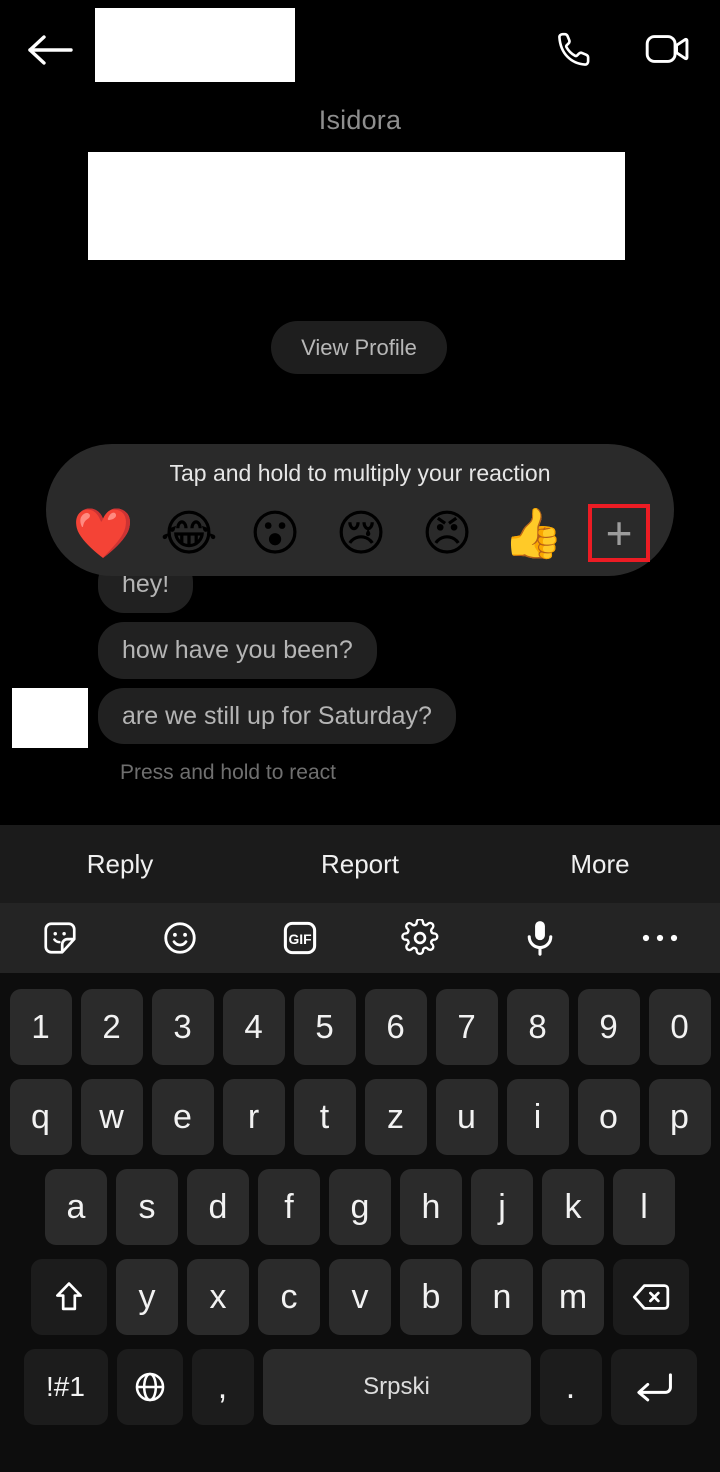 The image size is (720, 1472). What do you see at coordinates (40, 1117) in the screenshot?
I see `key-q: q` at bounding box center [40, 1117].